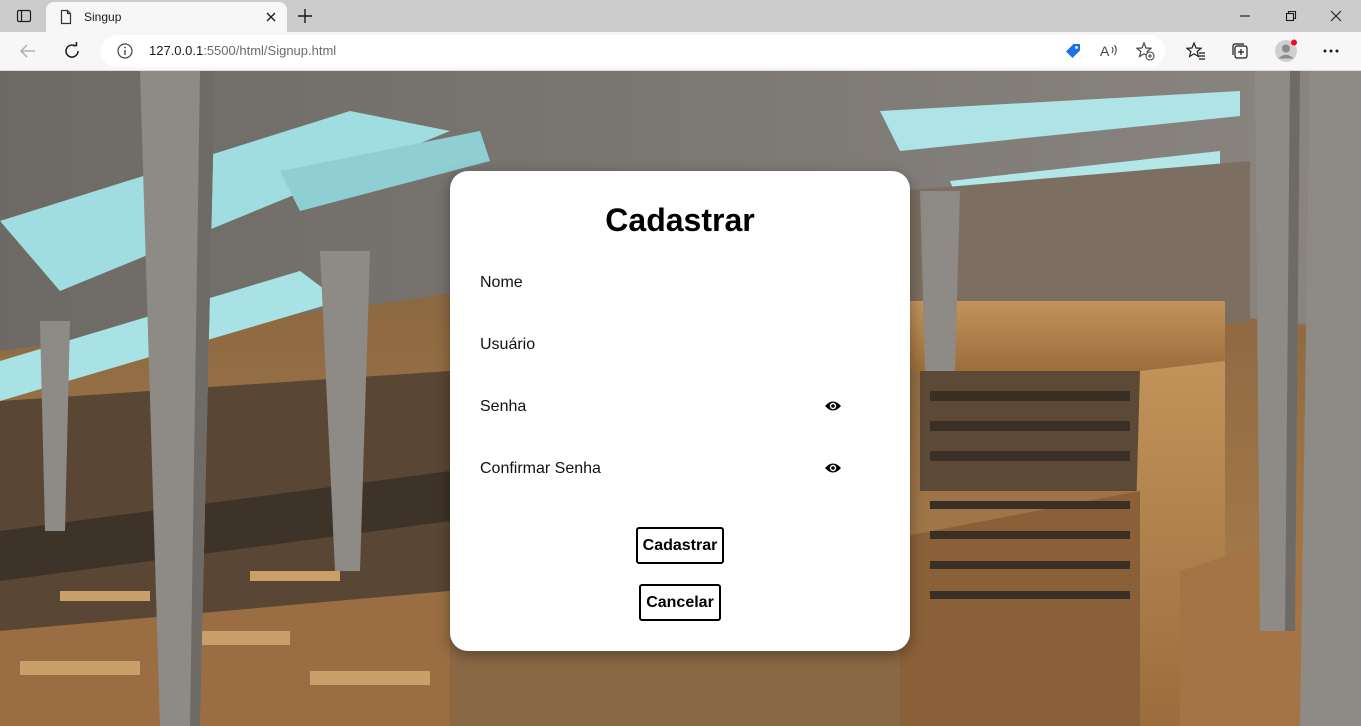 Image resolution: width=1361 pixels, height=726 pixels. I want to click on page-icon, so click(66, 17).